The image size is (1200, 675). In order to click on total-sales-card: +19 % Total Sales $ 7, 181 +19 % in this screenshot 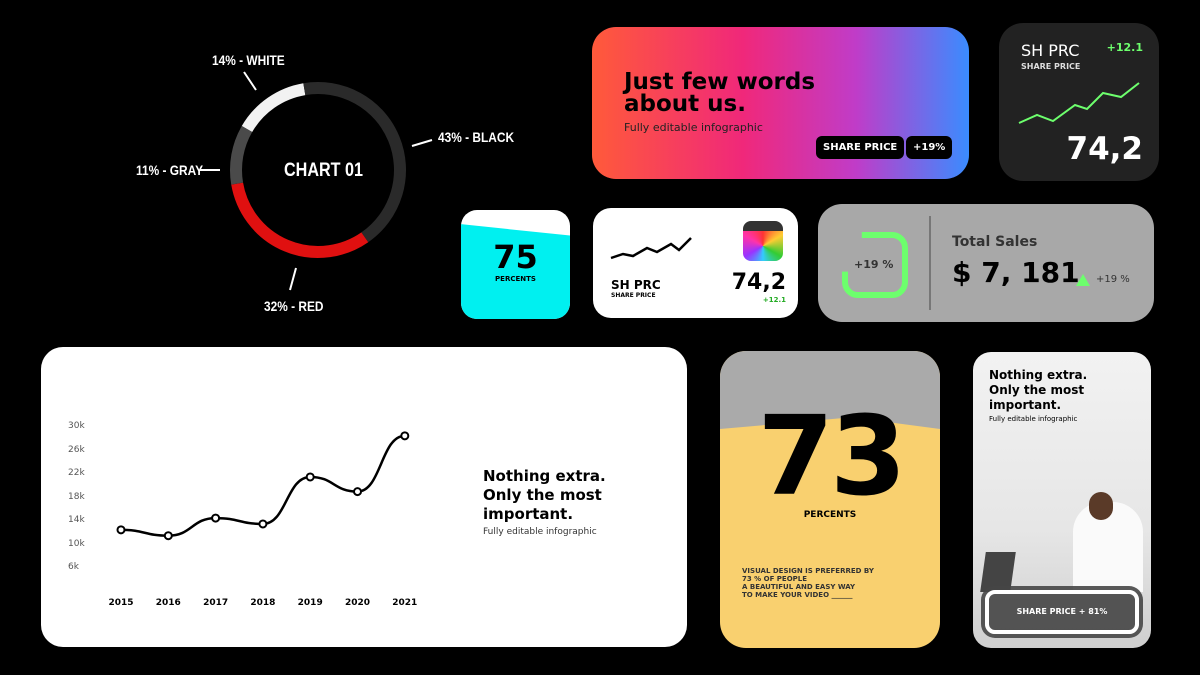, I will do `click(986, 263)`.